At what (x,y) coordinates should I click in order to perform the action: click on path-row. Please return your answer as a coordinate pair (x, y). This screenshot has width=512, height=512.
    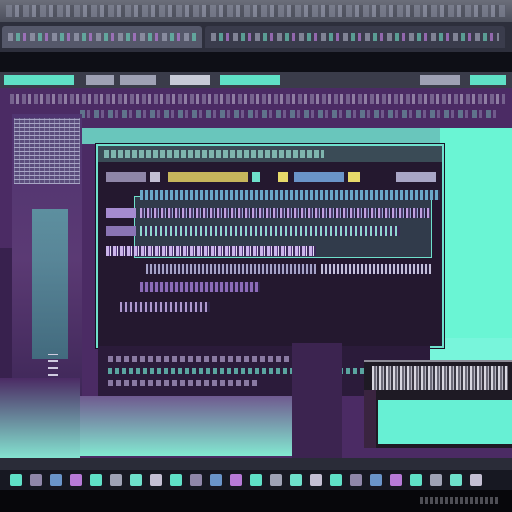
    Looking at the image, I should click on (257, 99).